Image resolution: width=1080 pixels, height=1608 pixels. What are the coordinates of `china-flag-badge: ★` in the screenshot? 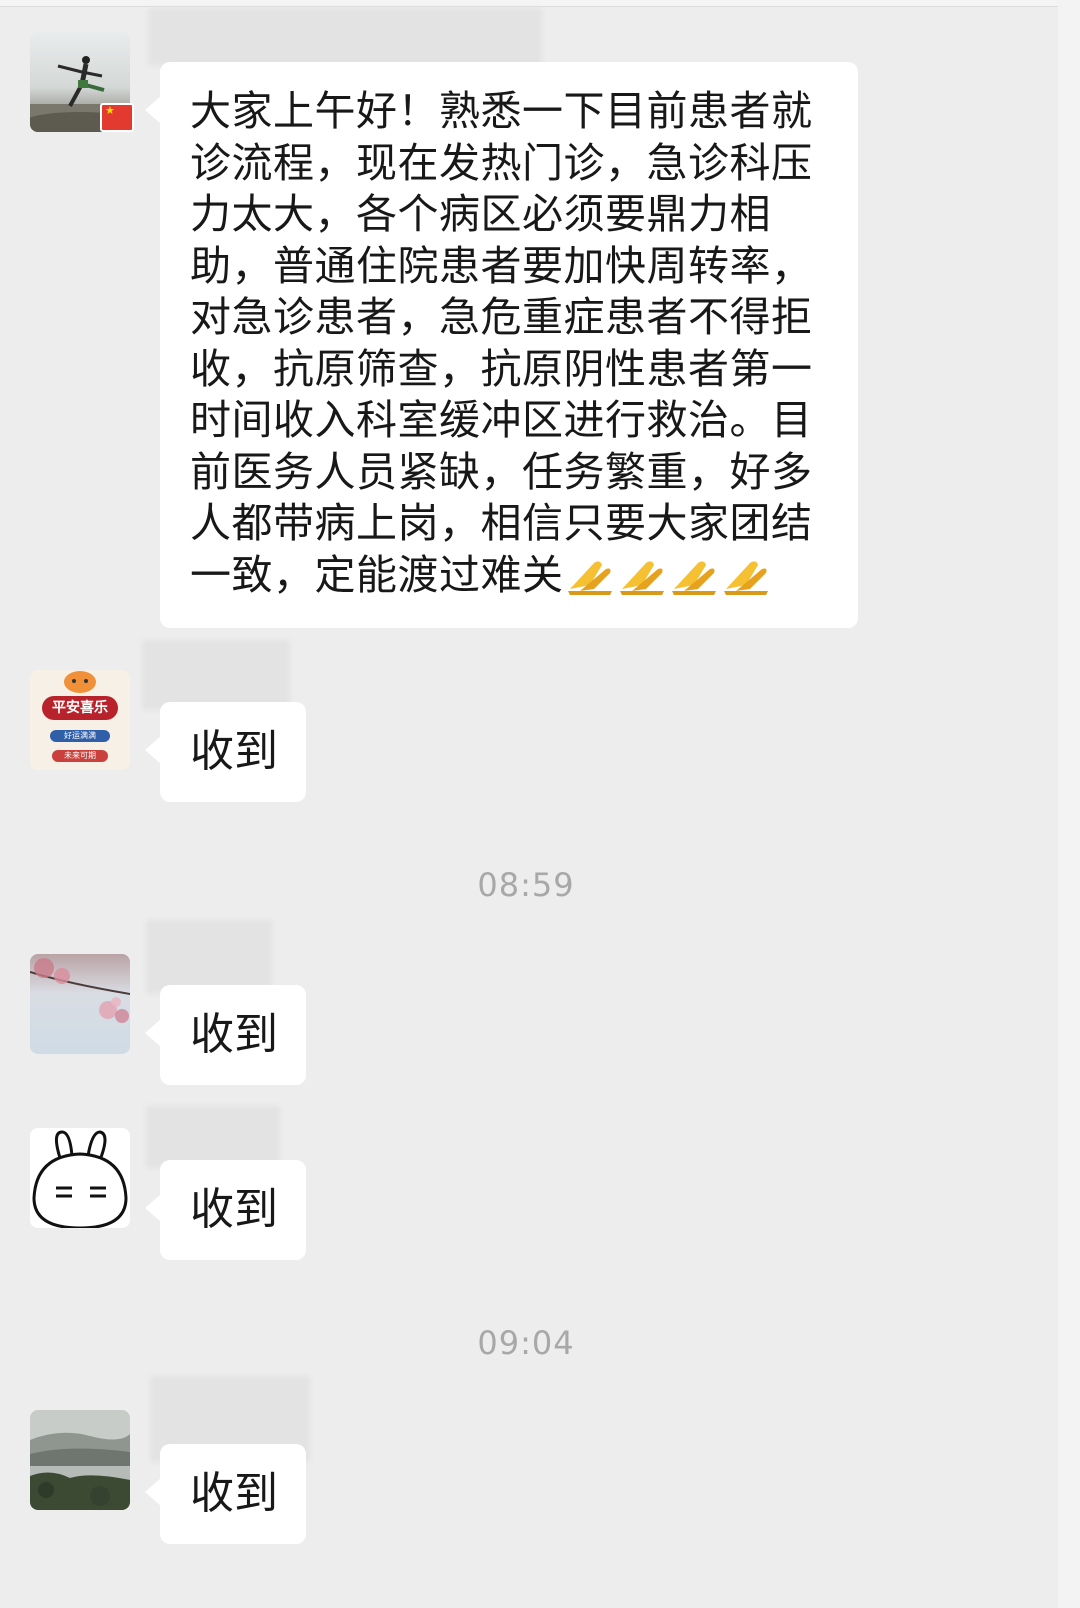 It's located at (117, 117).